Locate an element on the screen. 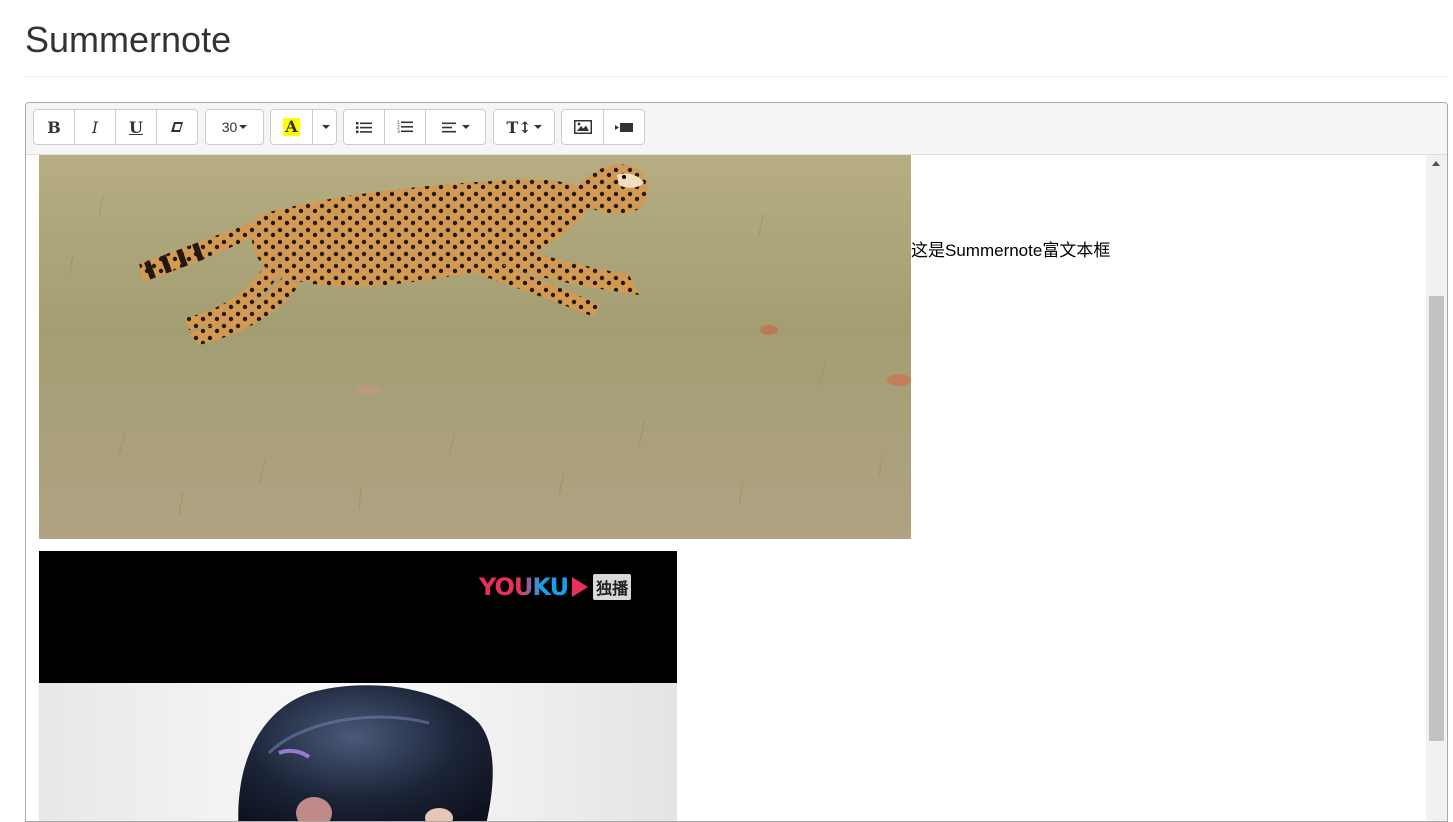 This screenshot has width=1453, height=822. color-button-group: A is located at coordinates (303, 127).